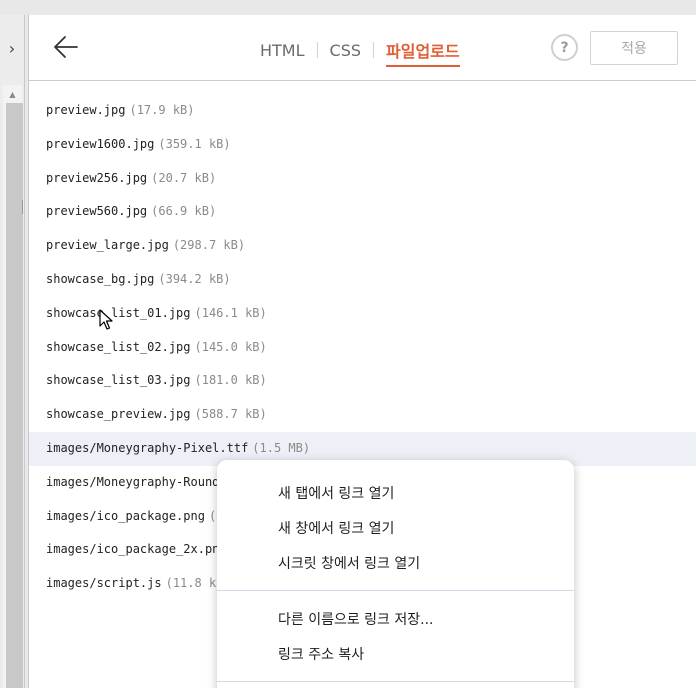 The image size is (696, 688). What do you see at coordinates (362, 348) in the screenshot?
I see `file-row: showcase_list_02.jpg (145.0 kB)` at bounding box center [362, 348].